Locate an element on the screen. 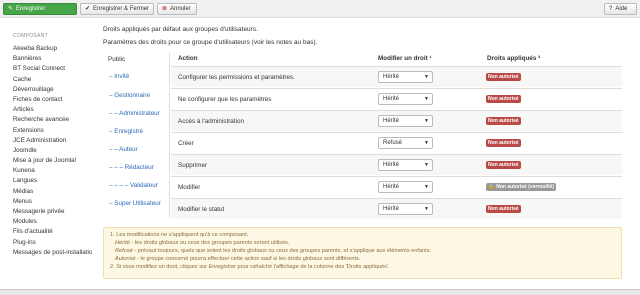 The width and height of the screenshot is (640, 295). save-button: ✎ Enregistrer is located at coordinates (40, 9).